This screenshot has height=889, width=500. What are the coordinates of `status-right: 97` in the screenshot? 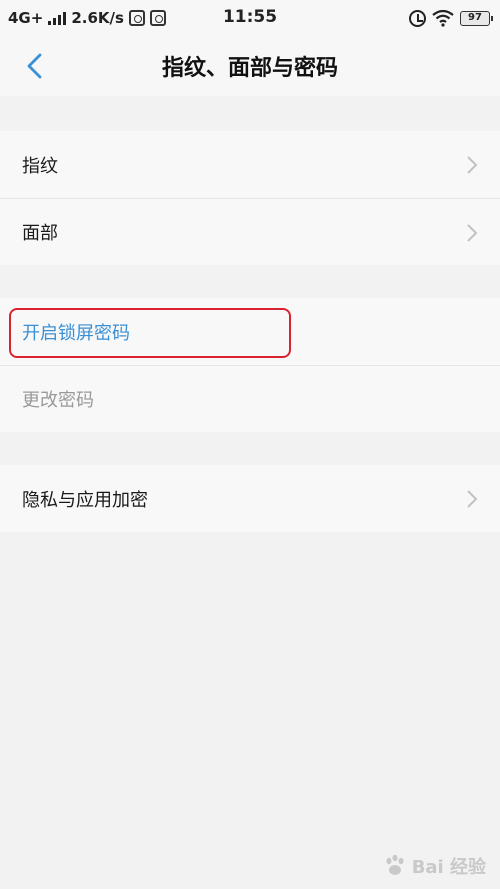 It's located at (451, 18).